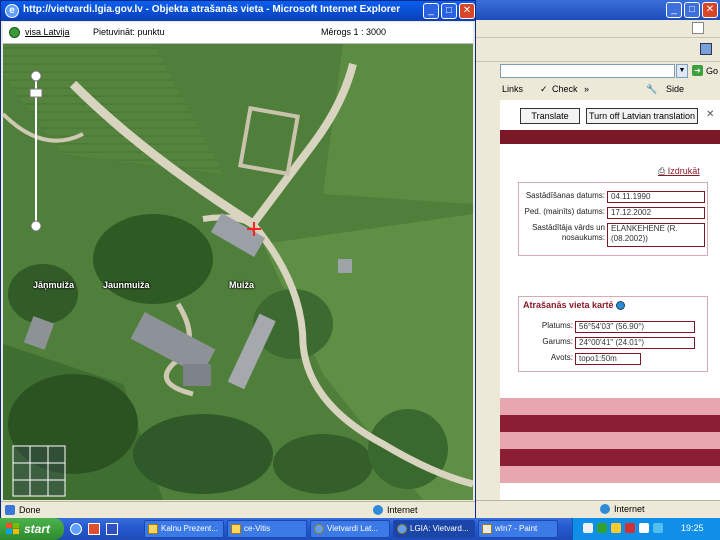 The height and width of the screenshot is (540, 720). I want to click on address-input, so click(587, 71).